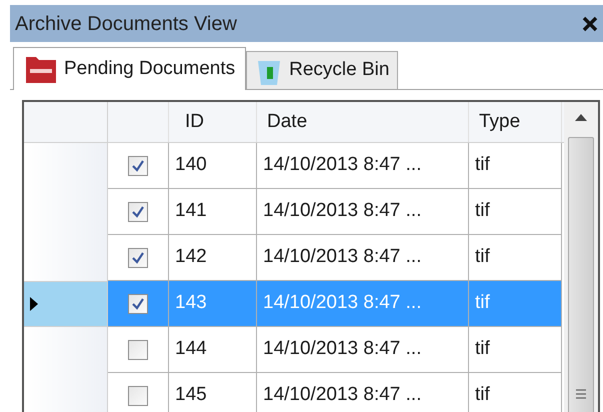  I want to click on table-cell: 141, so click(213, 212).